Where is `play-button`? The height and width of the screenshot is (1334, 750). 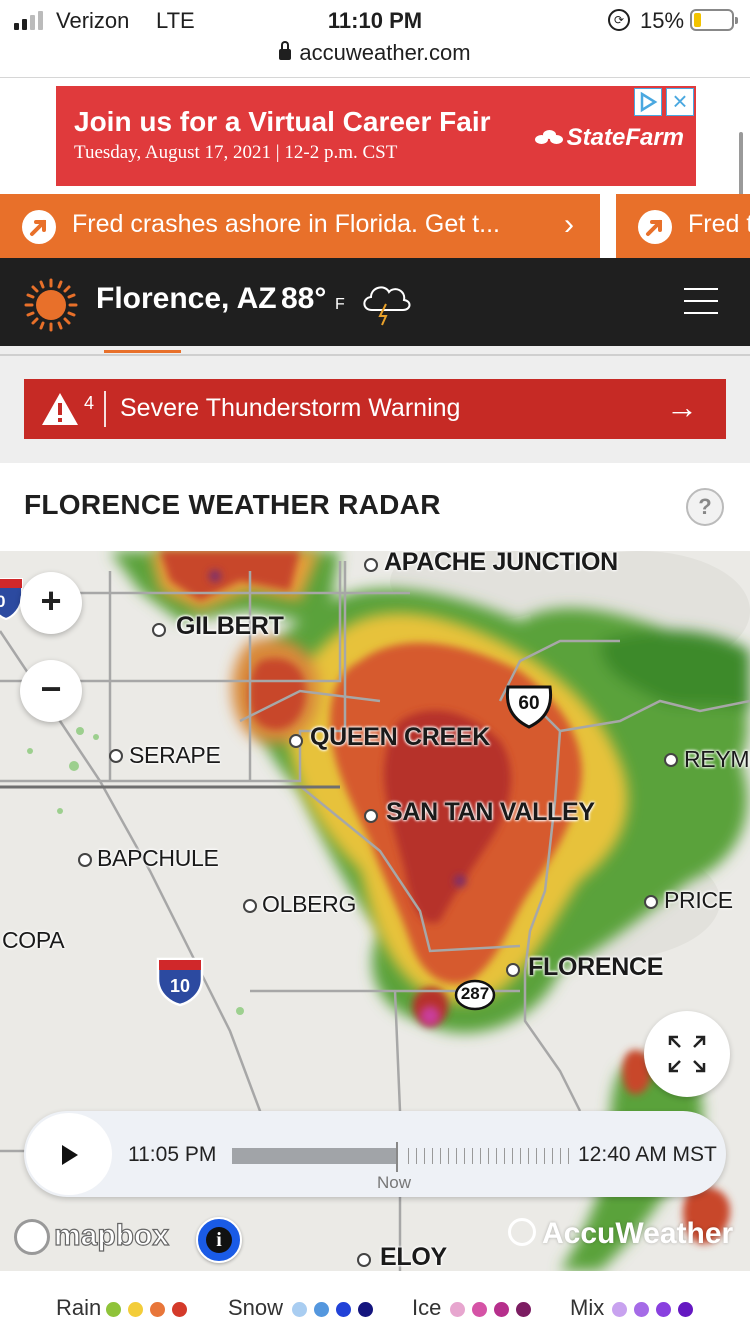
play-button is located at coordinates (69, 1154).